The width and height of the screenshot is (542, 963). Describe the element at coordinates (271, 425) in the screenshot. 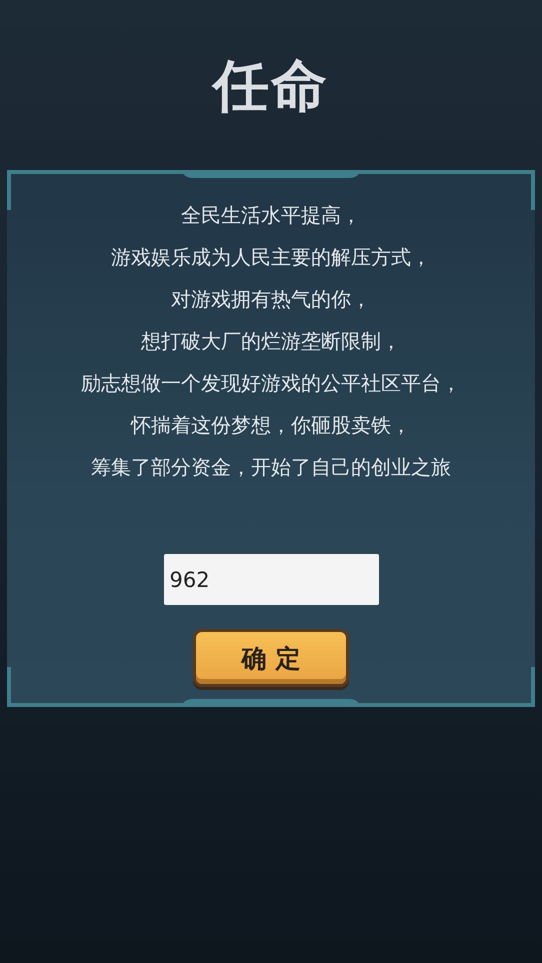

I see `story-line: 怀揣着这份梦想，你砸股卖铁，` at that location.